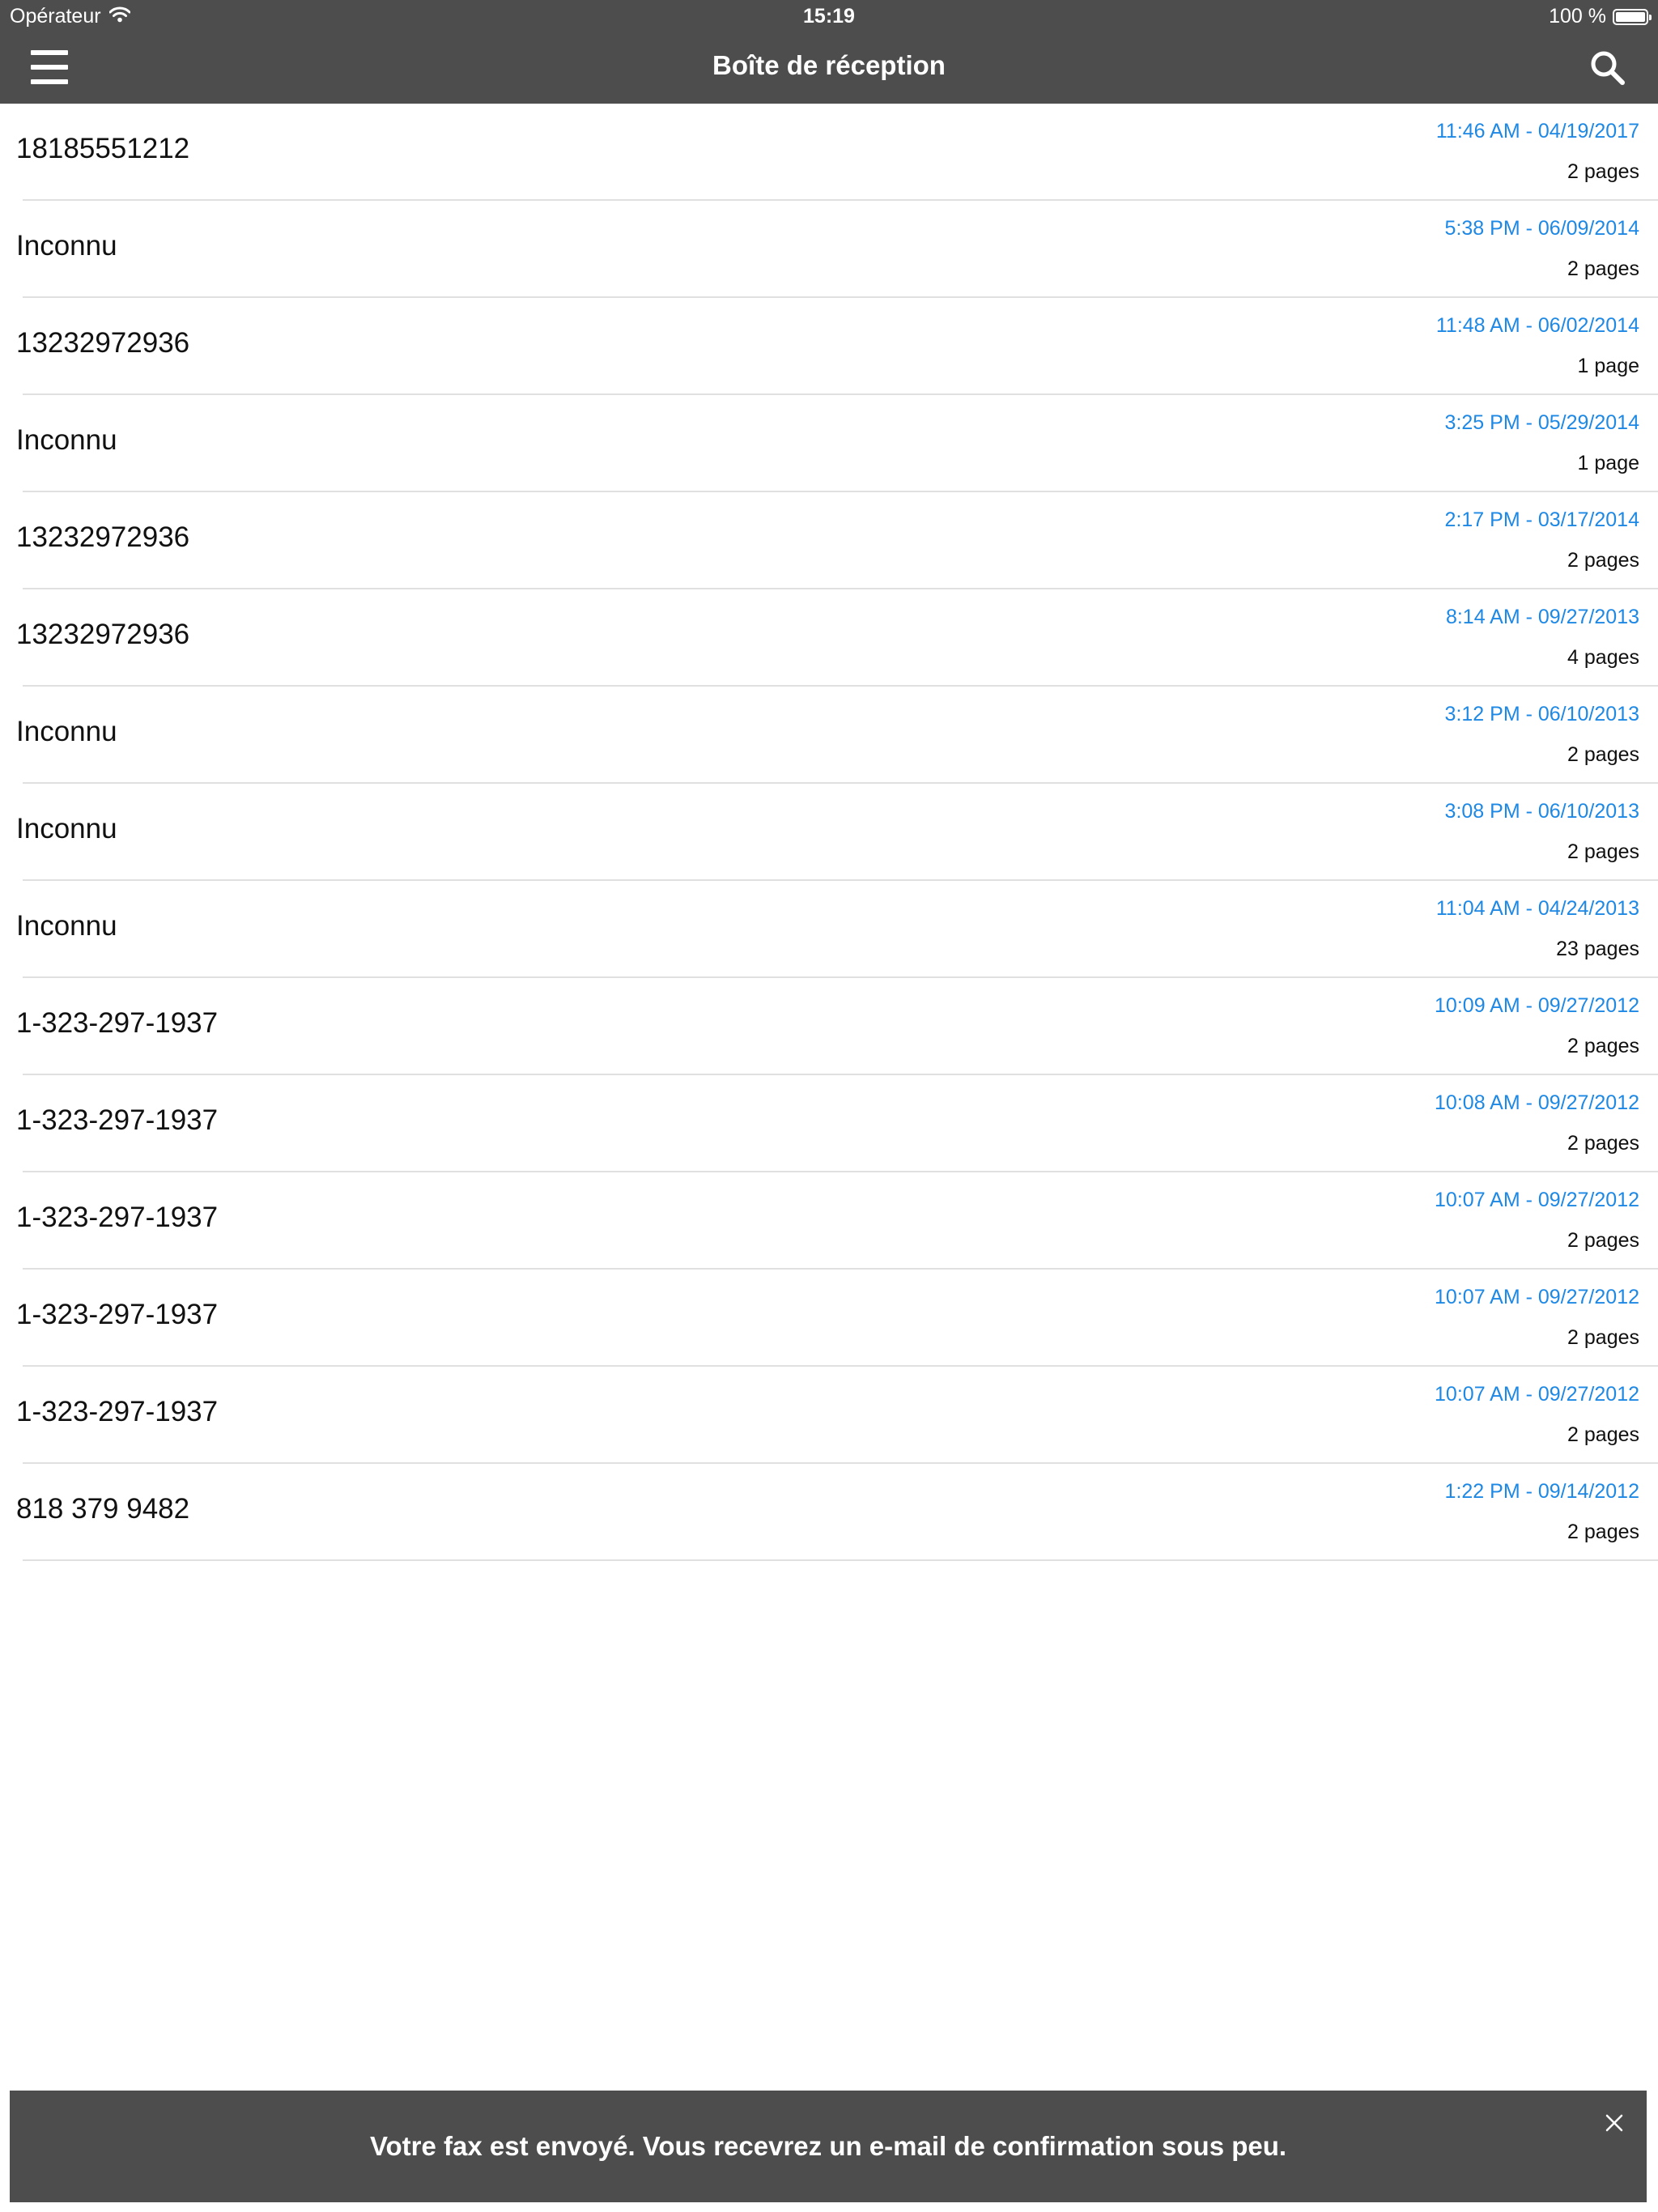 The width and height of the screenshot is (1658, 2212). Describe the element at coordinates (1541, 422) in the screenshot. I see `fax-date: 3:25 PM - 05/29/2014` at that location.